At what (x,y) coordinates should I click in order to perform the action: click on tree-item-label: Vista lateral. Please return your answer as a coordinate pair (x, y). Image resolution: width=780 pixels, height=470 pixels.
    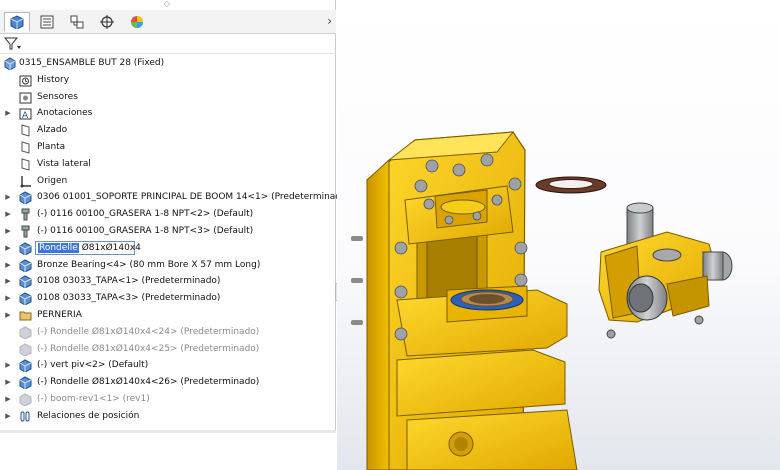
    Looking at the image, I should click on (64, 163).